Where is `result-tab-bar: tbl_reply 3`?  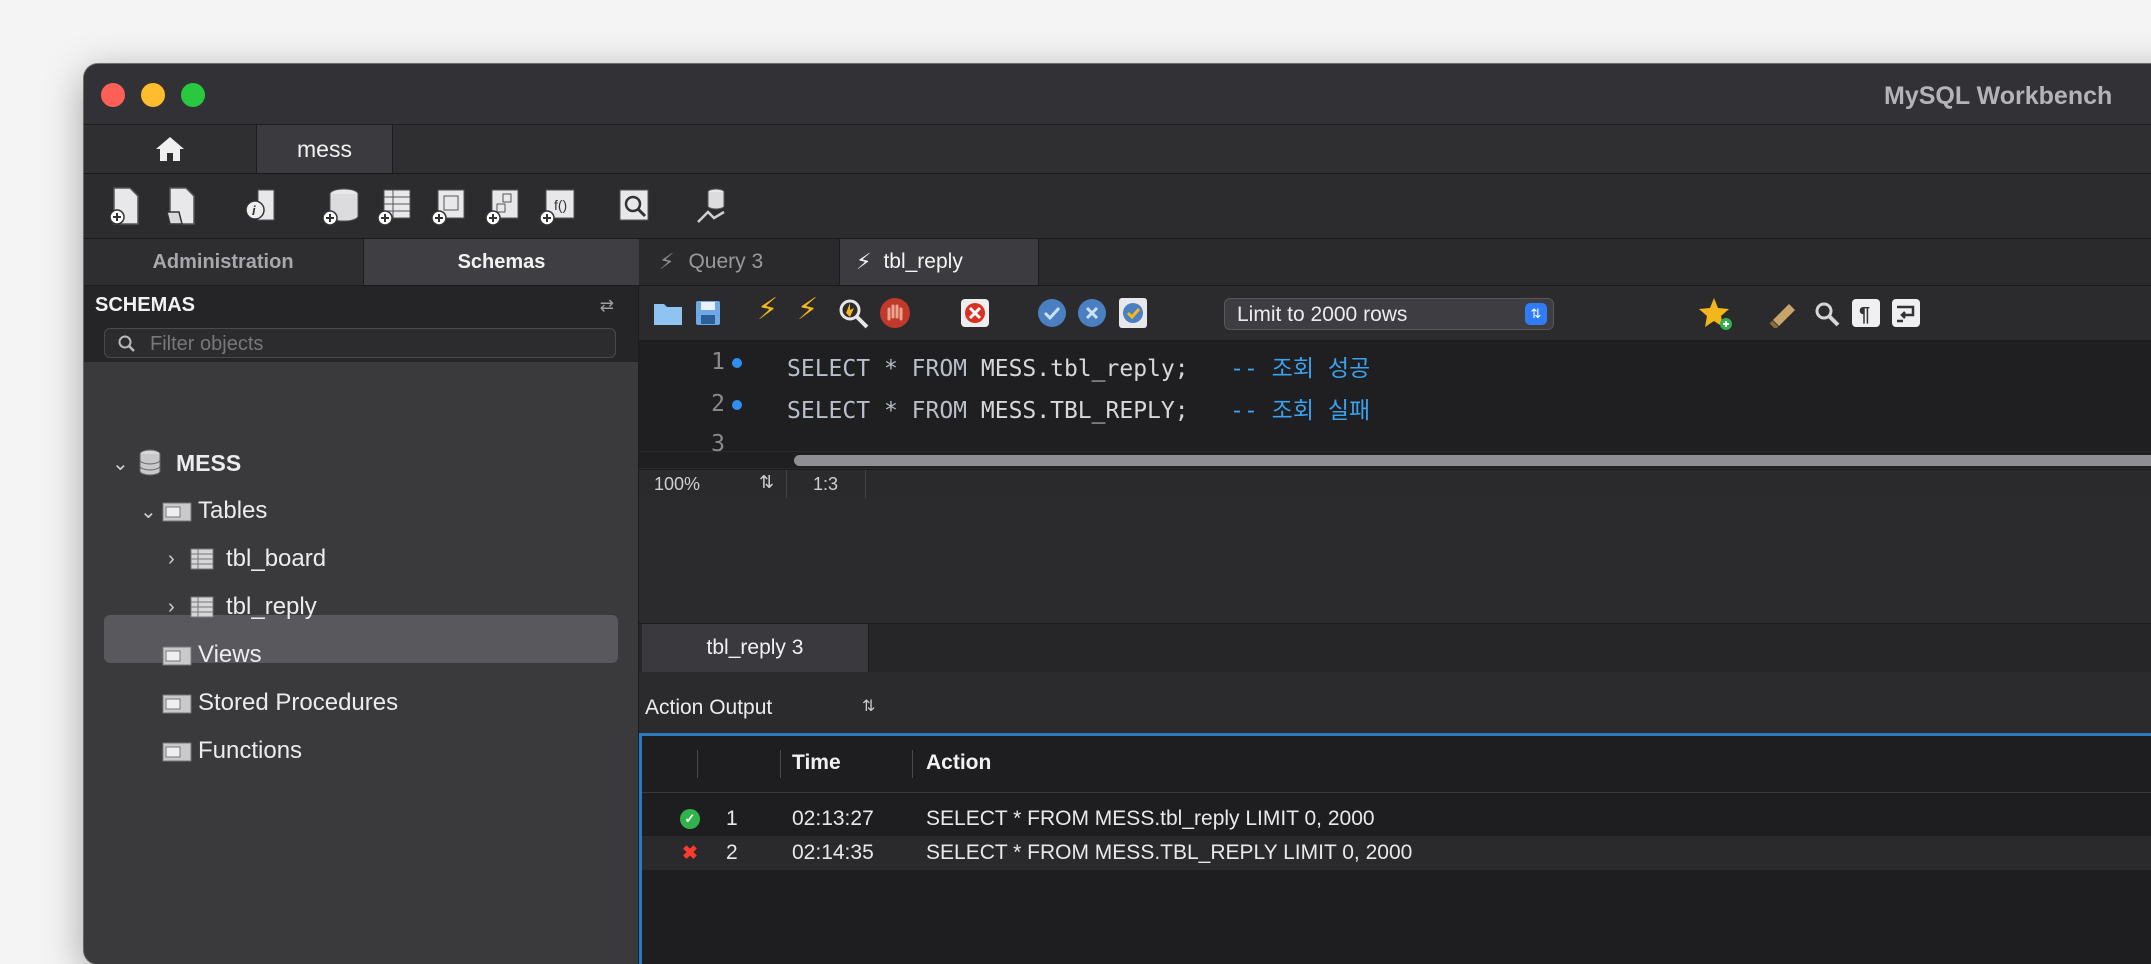
result-tab-bar: tbl_reply 3 is located at coordinates (1395, 648).